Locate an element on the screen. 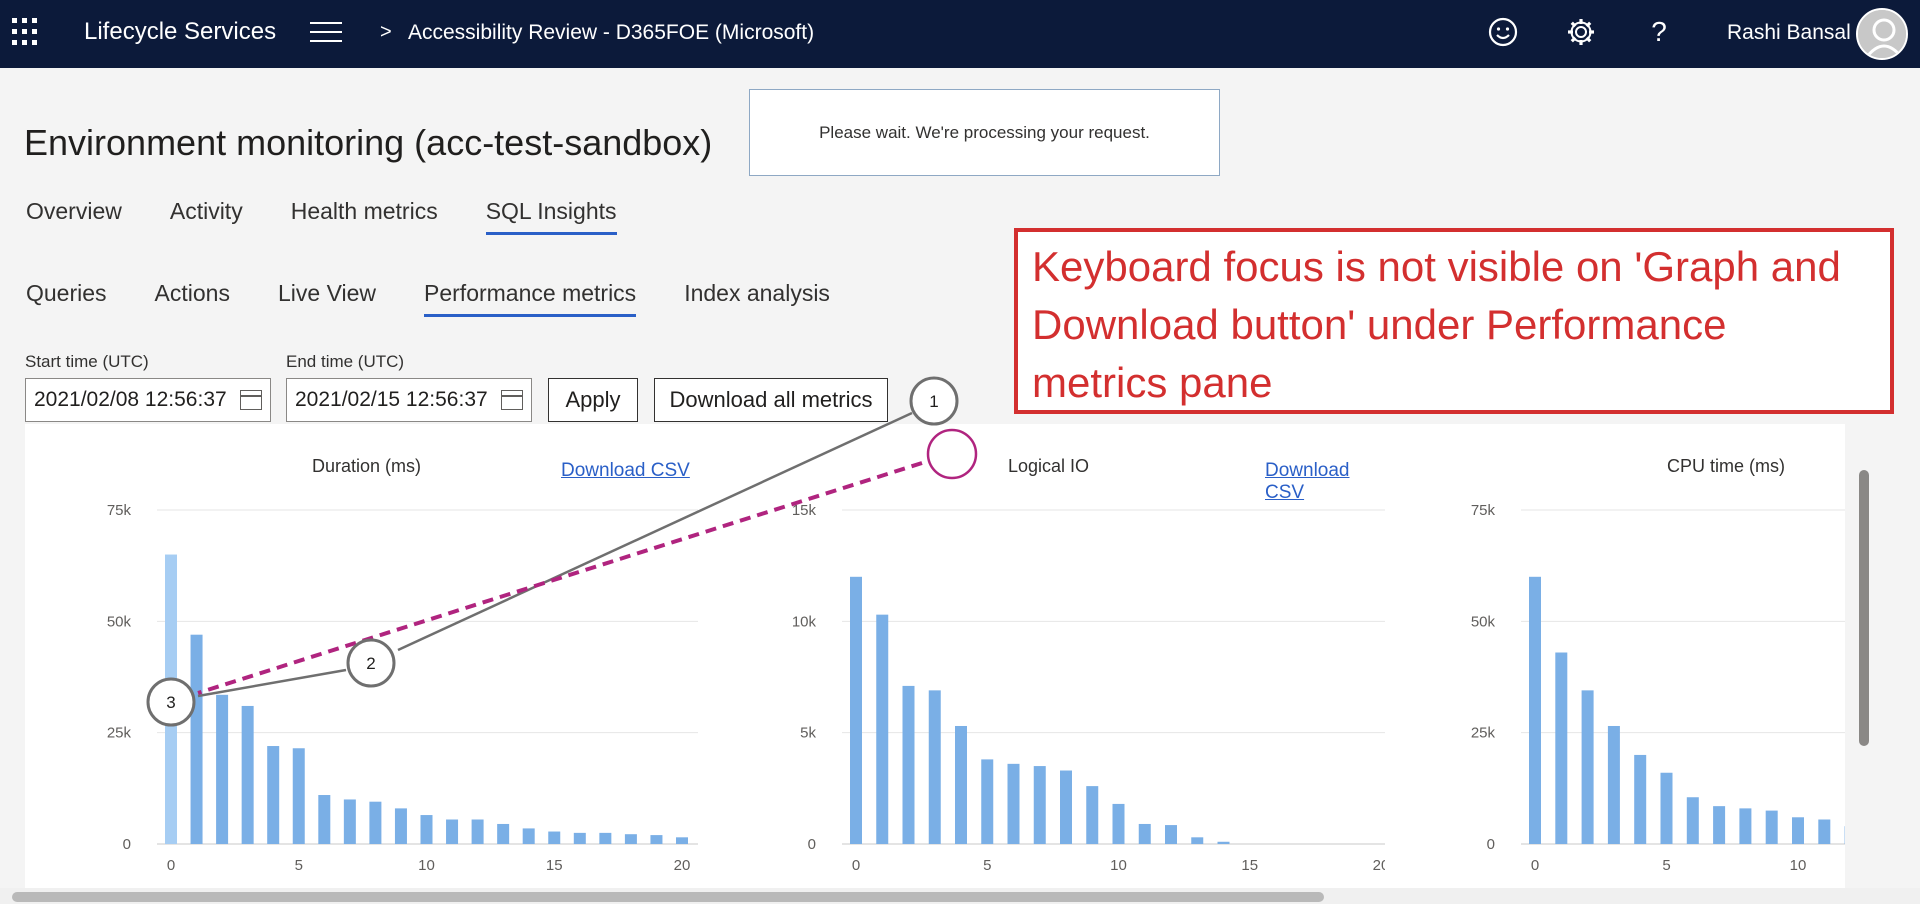  callout-line-2: Download button' under Performance is located at coordinates (1379, 324).